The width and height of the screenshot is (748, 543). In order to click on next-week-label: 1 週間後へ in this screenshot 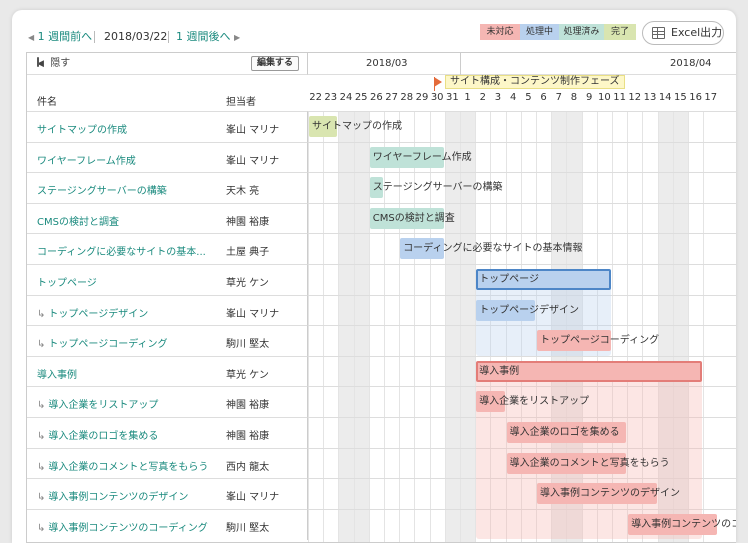, I will do `click(203, 36)`.